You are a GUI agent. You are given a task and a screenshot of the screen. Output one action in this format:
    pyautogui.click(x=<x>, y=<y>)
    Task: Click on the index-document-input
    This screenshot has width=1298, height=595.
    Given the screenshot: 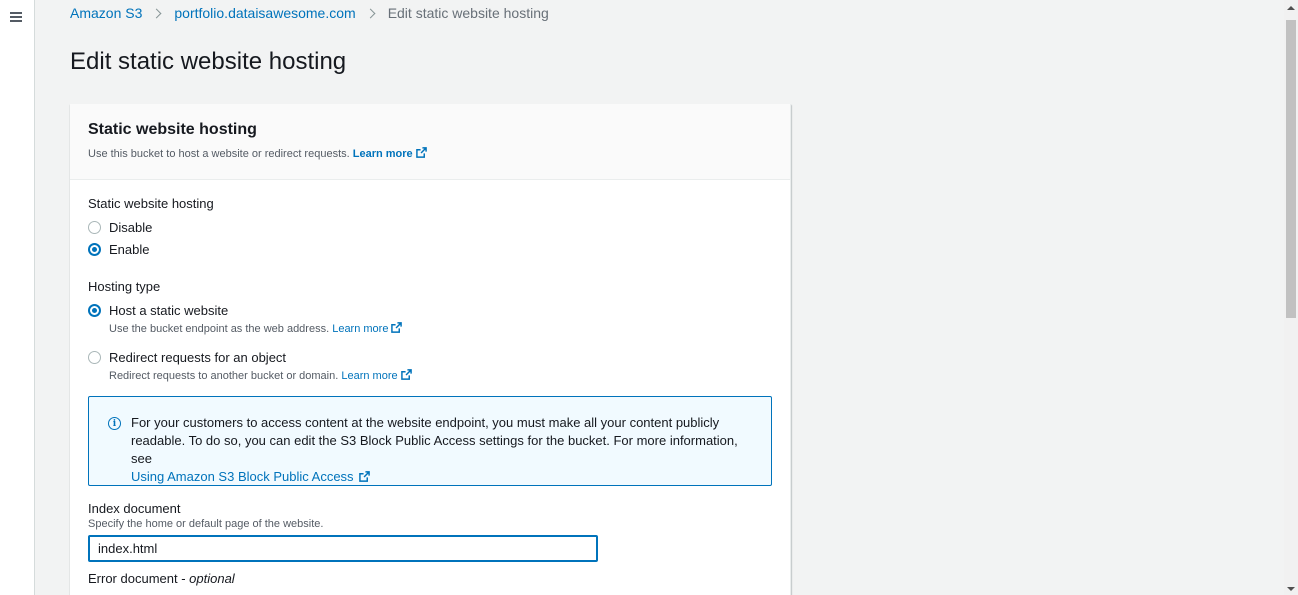 What is the action you would take?
    pyautogui.click(x=343, y=548)
    